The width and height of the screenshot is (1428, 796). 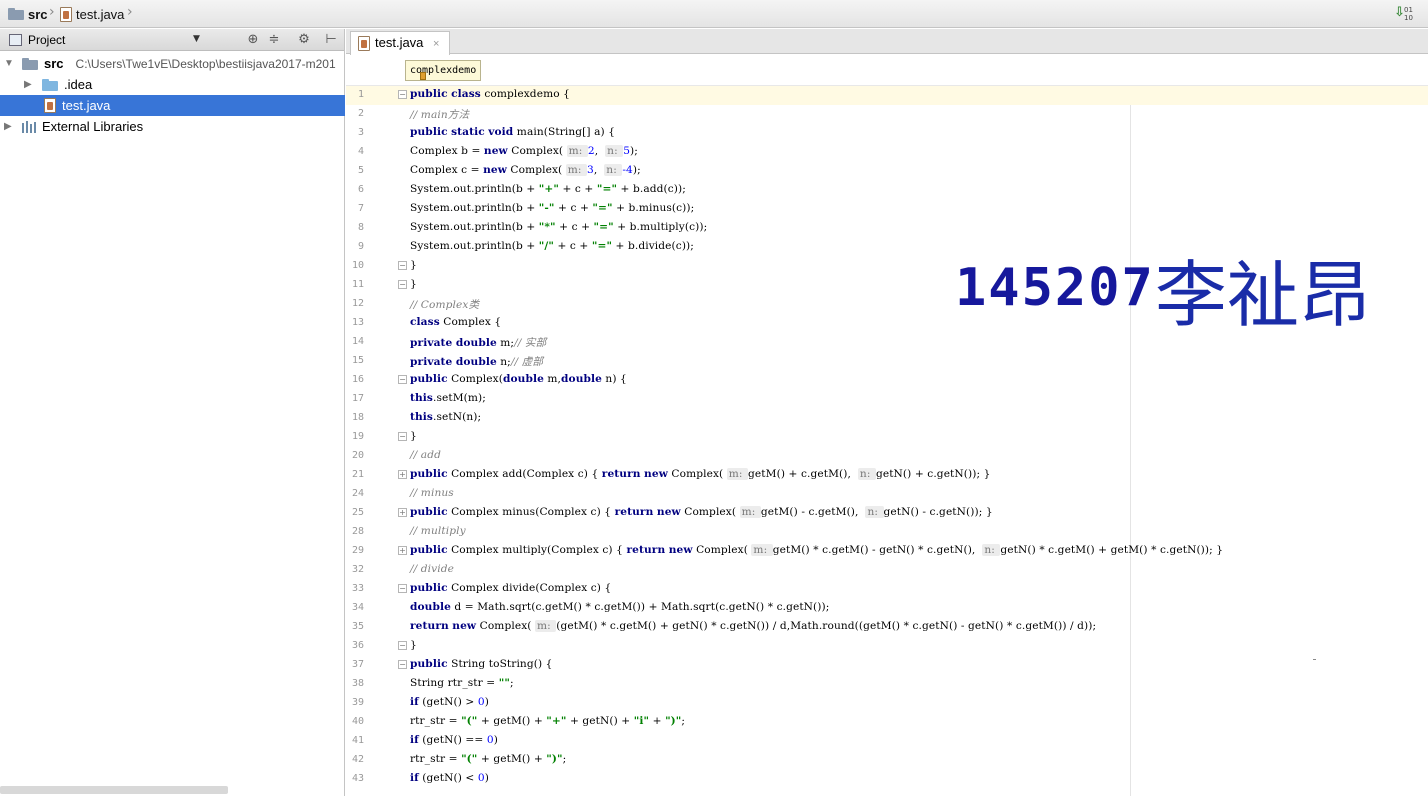 I want to click on code-line: 4 Complex b = new Complex( m: 2, n: 5);, so click(x=887, y=152).